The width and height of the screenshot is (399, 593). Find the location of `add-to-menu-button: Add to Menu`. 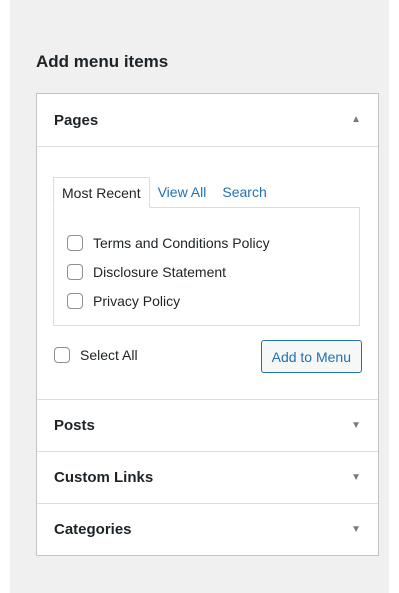

add-to-menu-button: Add to Menu is located at coordinates (311, 356).